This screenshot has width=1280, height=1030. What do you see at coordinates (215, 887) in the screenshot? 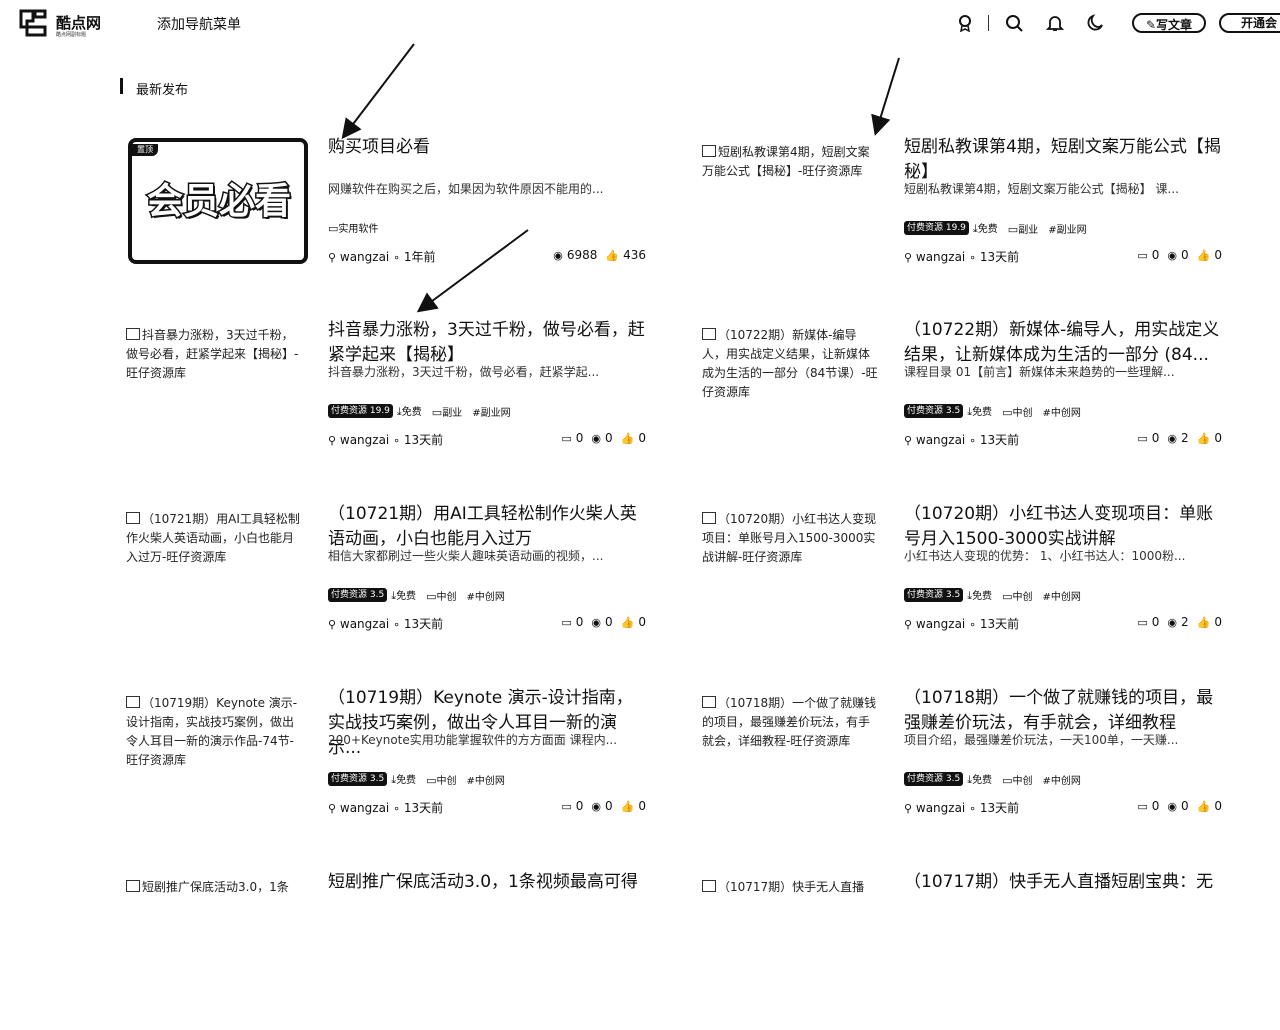
I see `broken-image-alt: 短剧推广保底活动3.0，1条` at bounding box center [215, 887].